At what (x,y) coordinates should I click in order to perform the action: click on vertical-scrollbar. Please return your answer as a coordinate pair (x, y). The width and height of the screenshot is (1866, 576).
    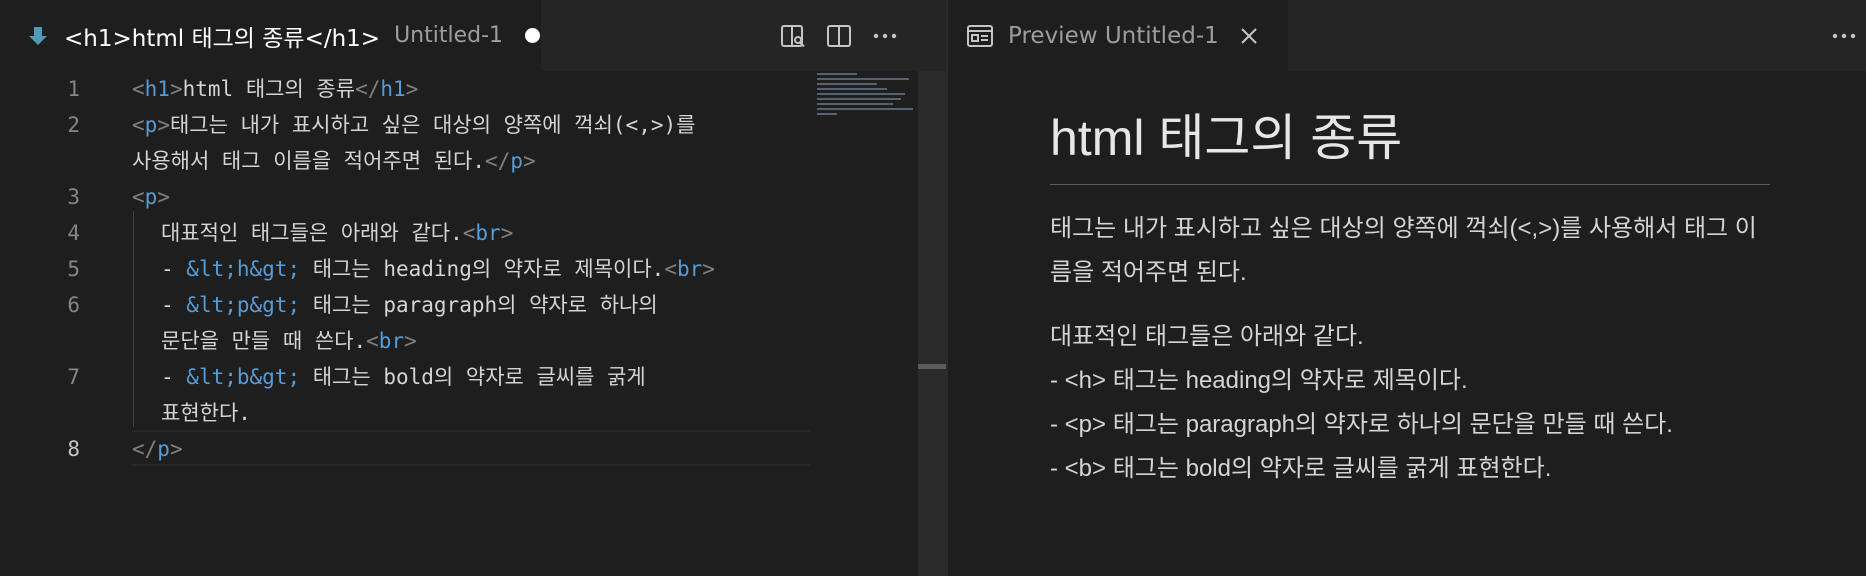
    Looking at the image, I should click on (932, 323).